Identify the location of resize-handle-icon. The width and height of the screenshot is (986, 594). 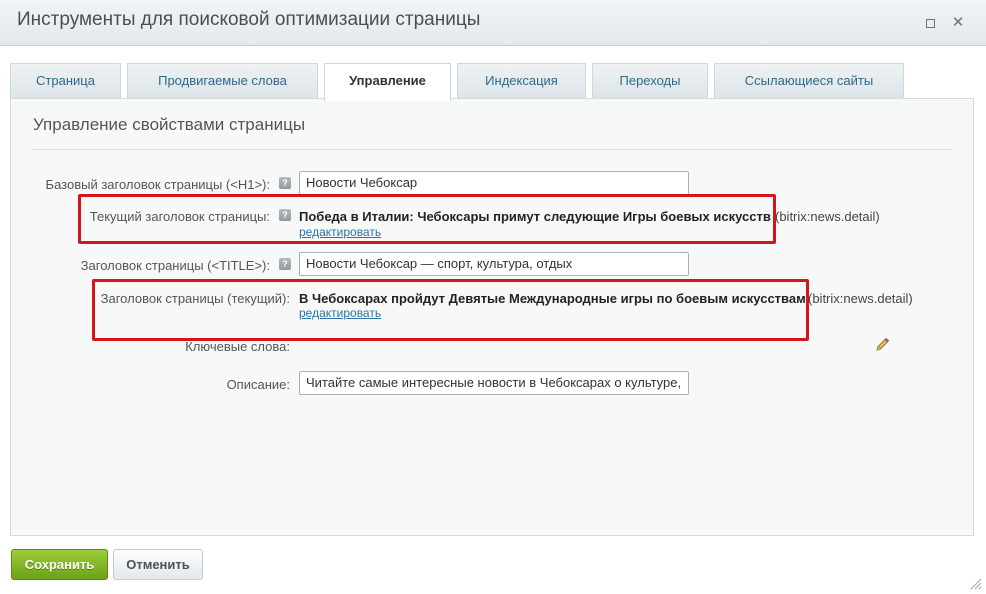
(975, 583).